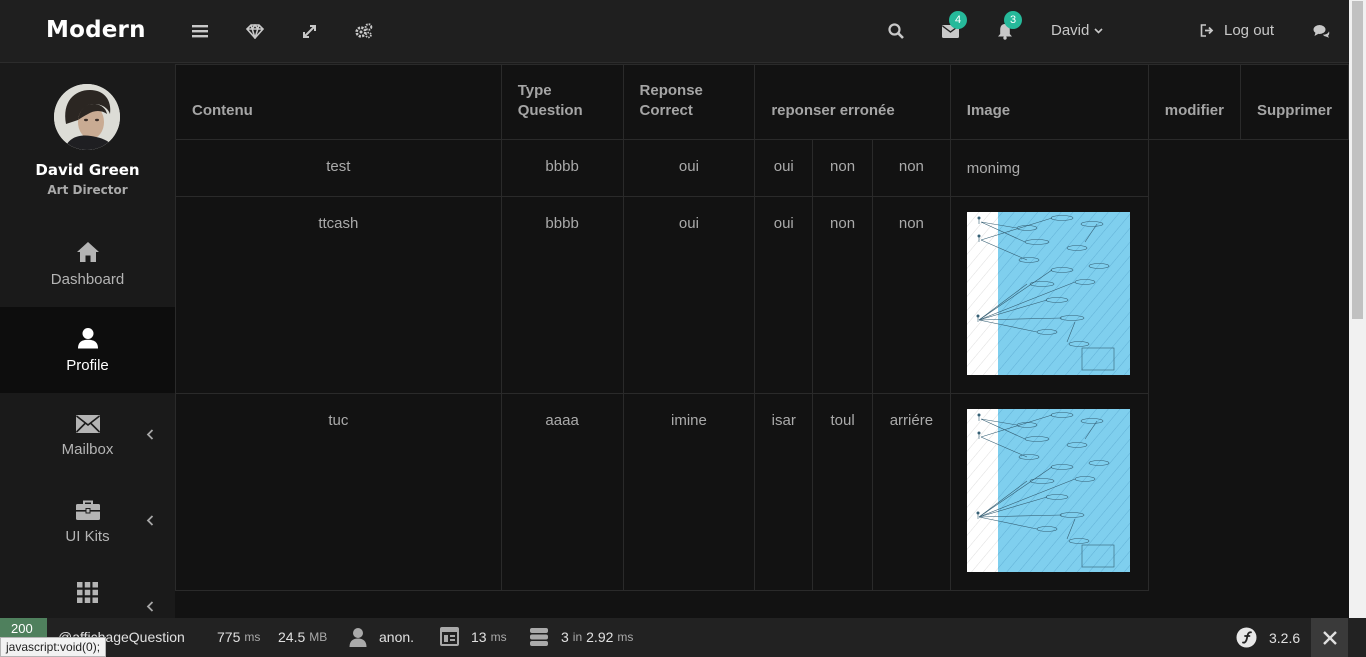 The width and height of the screenshot is (1366, 657). What do you see at coordinates (1194, 102) in the screenshot?
I see `col-header-modifier: modifier` at bounding box center [1194, 102].